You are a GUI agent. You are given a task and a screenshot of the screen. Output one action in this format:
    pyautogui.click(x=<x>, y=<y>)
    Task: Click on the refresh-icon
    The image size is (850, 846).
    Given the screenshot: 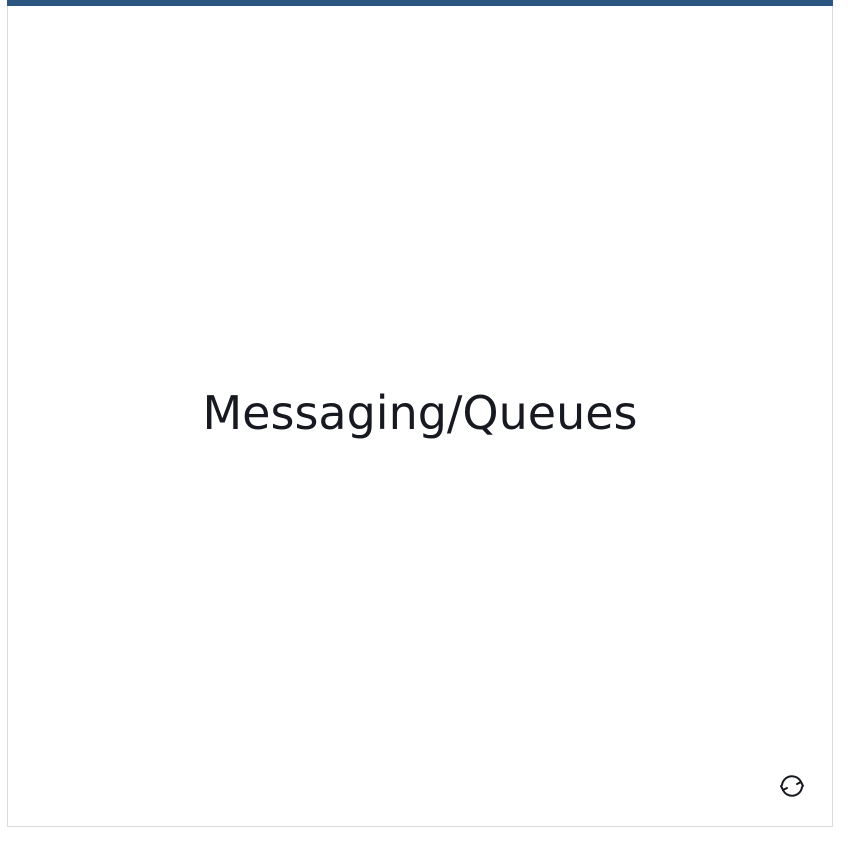 What is the action you would take?
    pyautogui.click(x=792, y=788)
    